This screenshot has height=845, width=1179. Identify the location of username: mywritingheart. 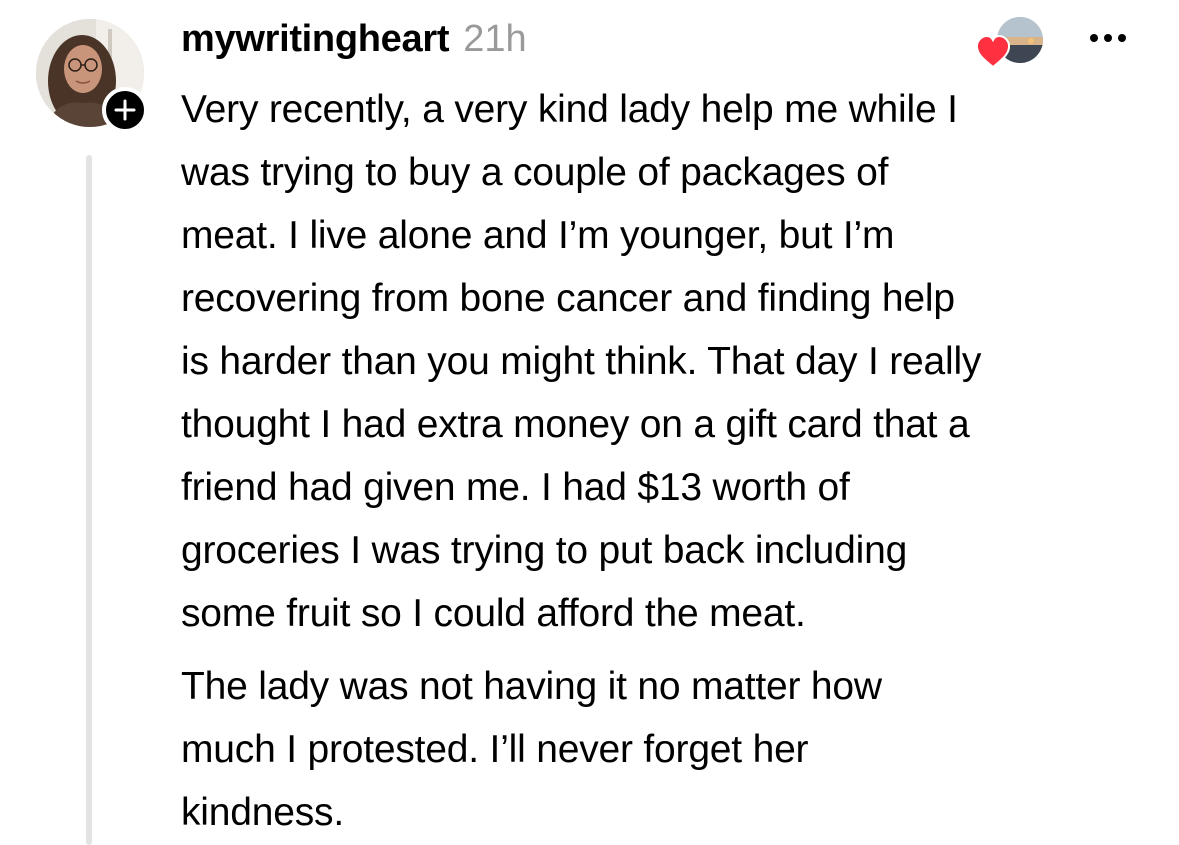
(315, 39).